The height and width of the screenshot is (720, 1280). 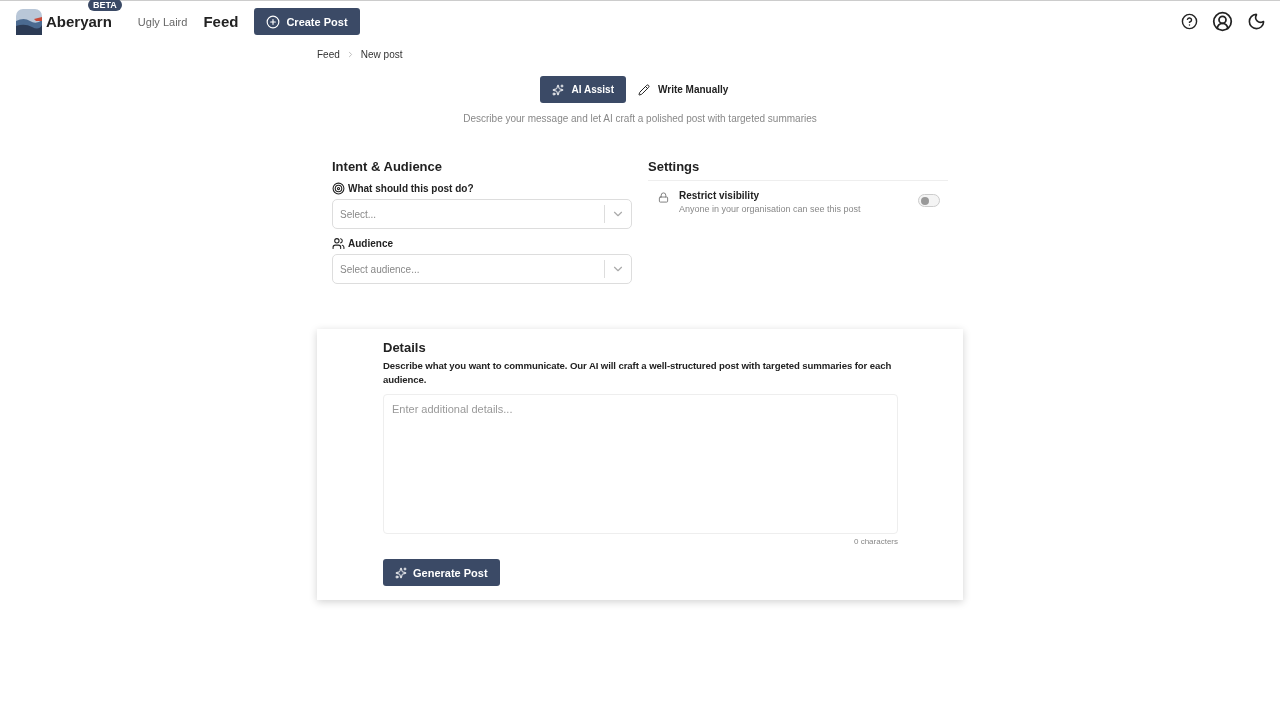 I want to click on app-name: Aberyarn, so click(x=79, y=21).